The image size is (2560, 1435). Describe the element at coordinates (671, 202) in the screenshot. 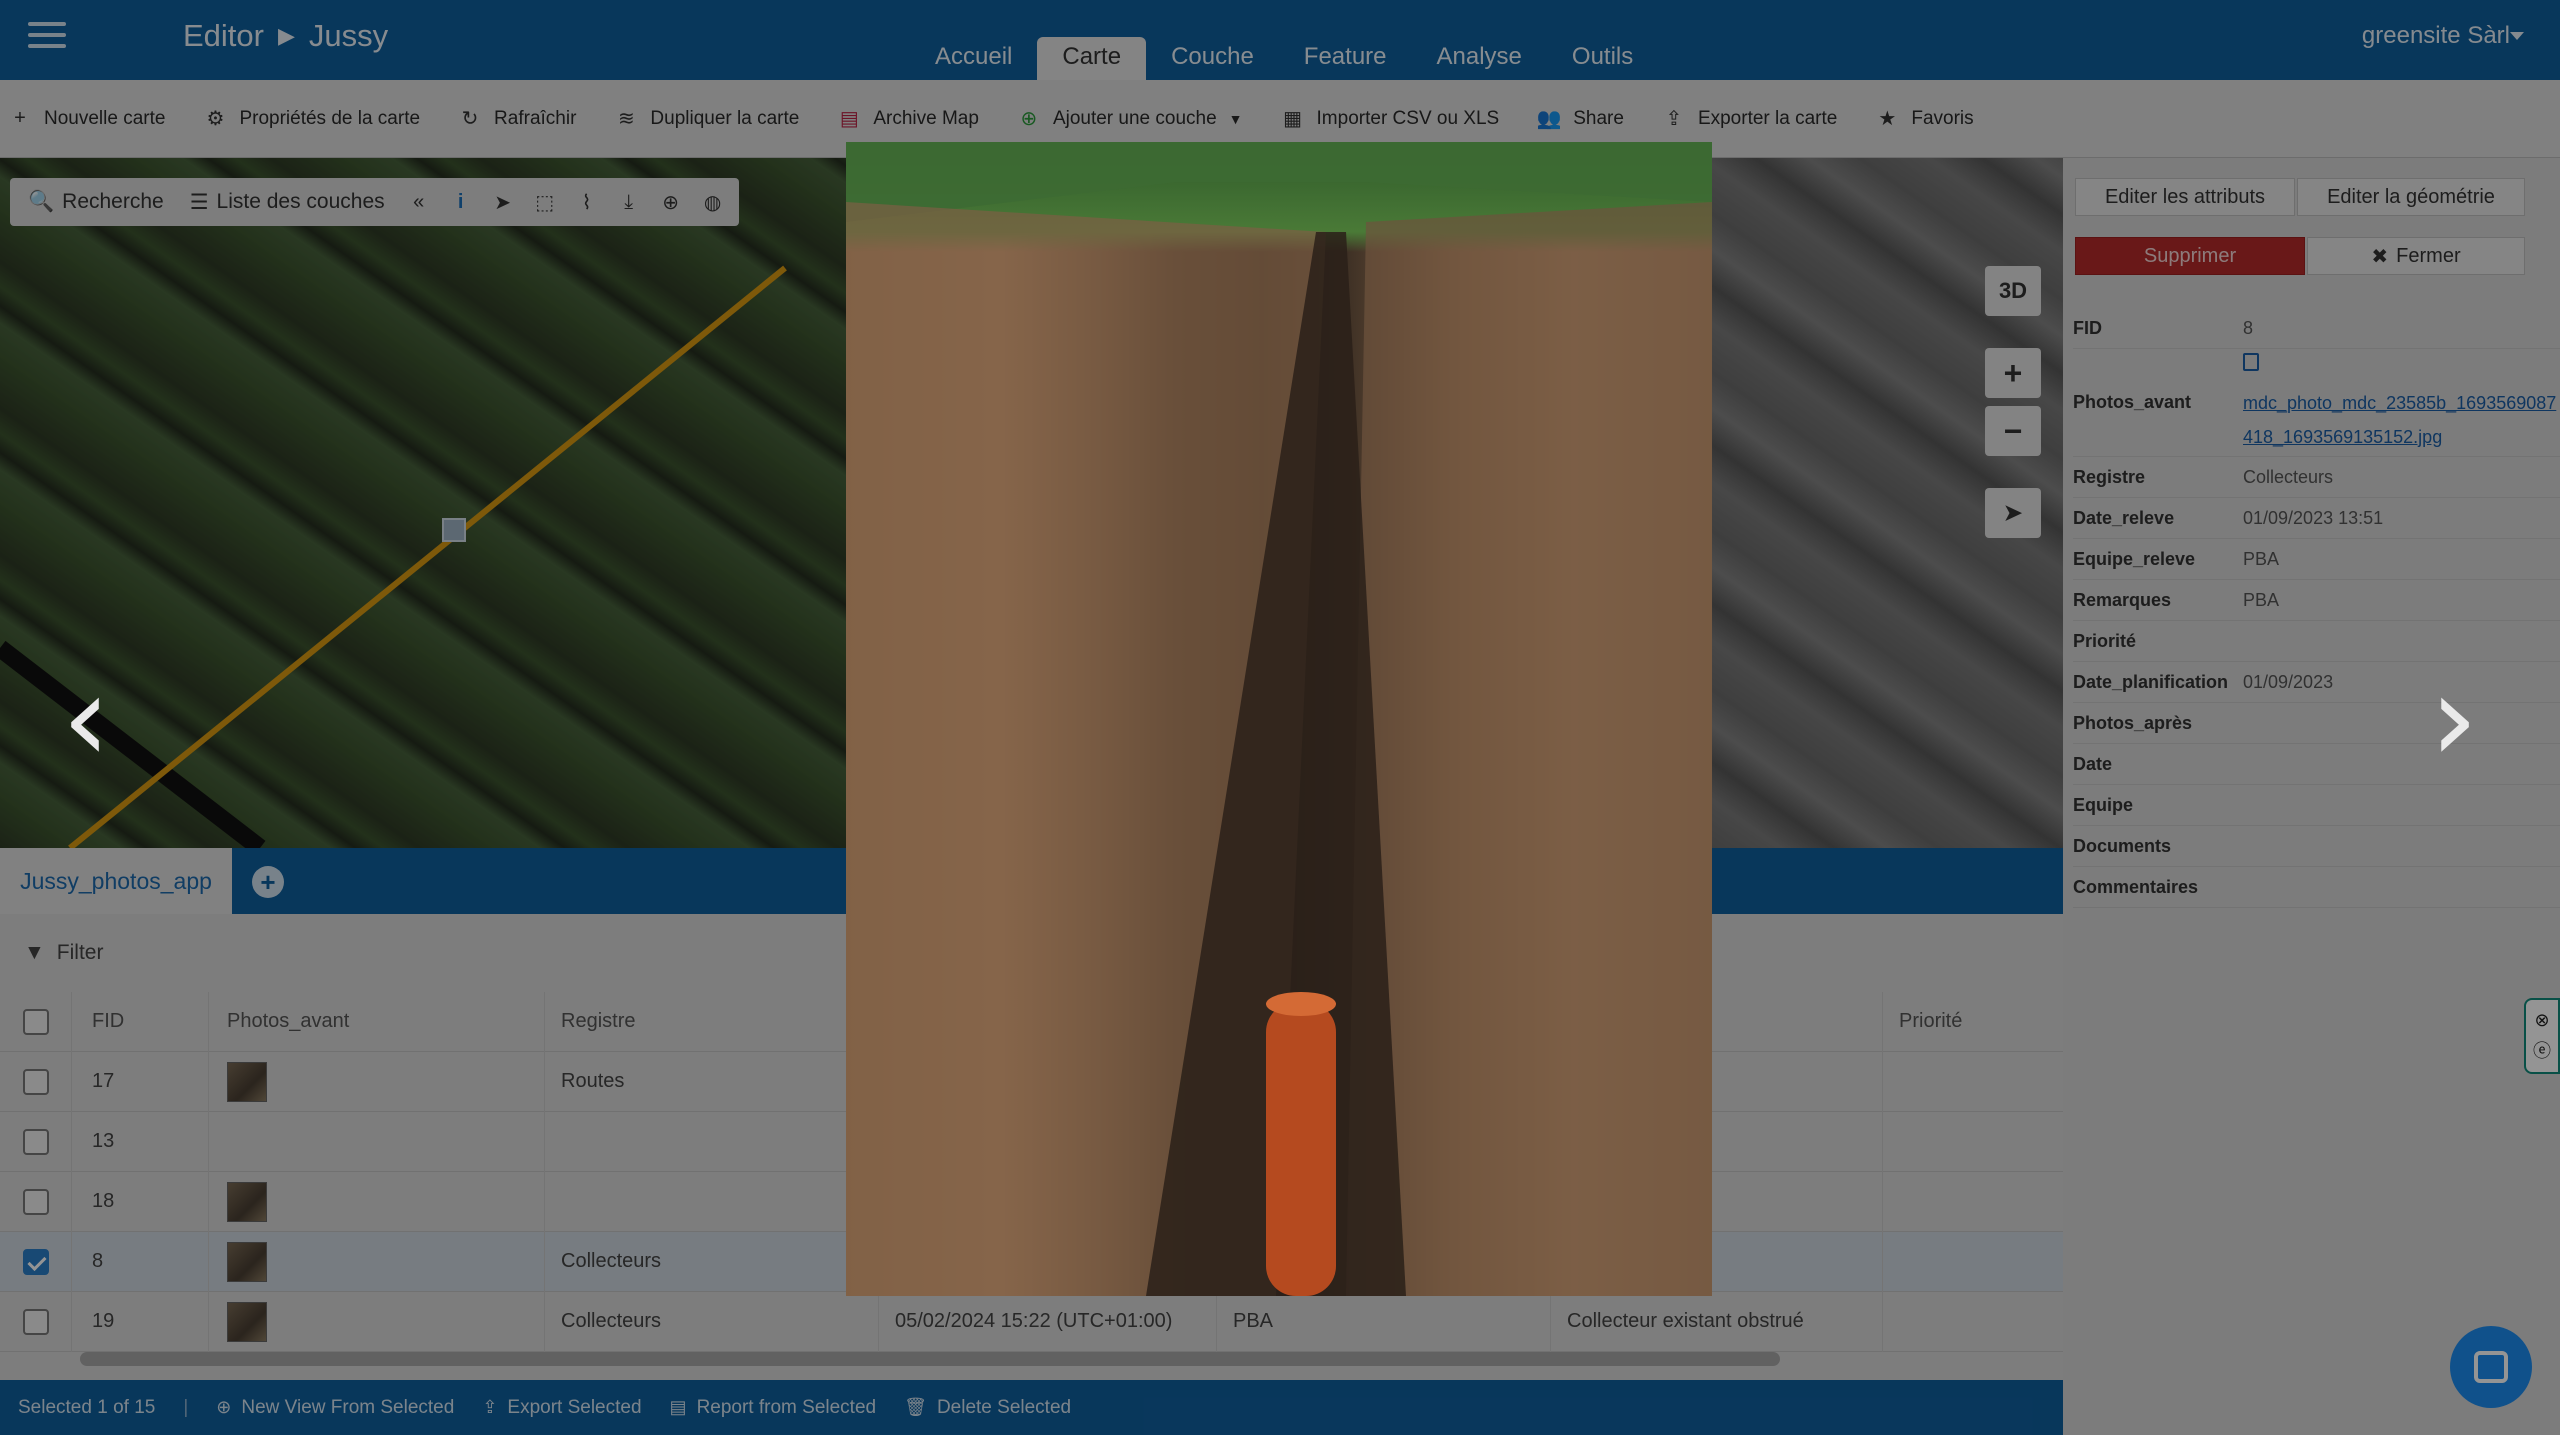

I see `zoom-search-icon: ⊕` at that location.